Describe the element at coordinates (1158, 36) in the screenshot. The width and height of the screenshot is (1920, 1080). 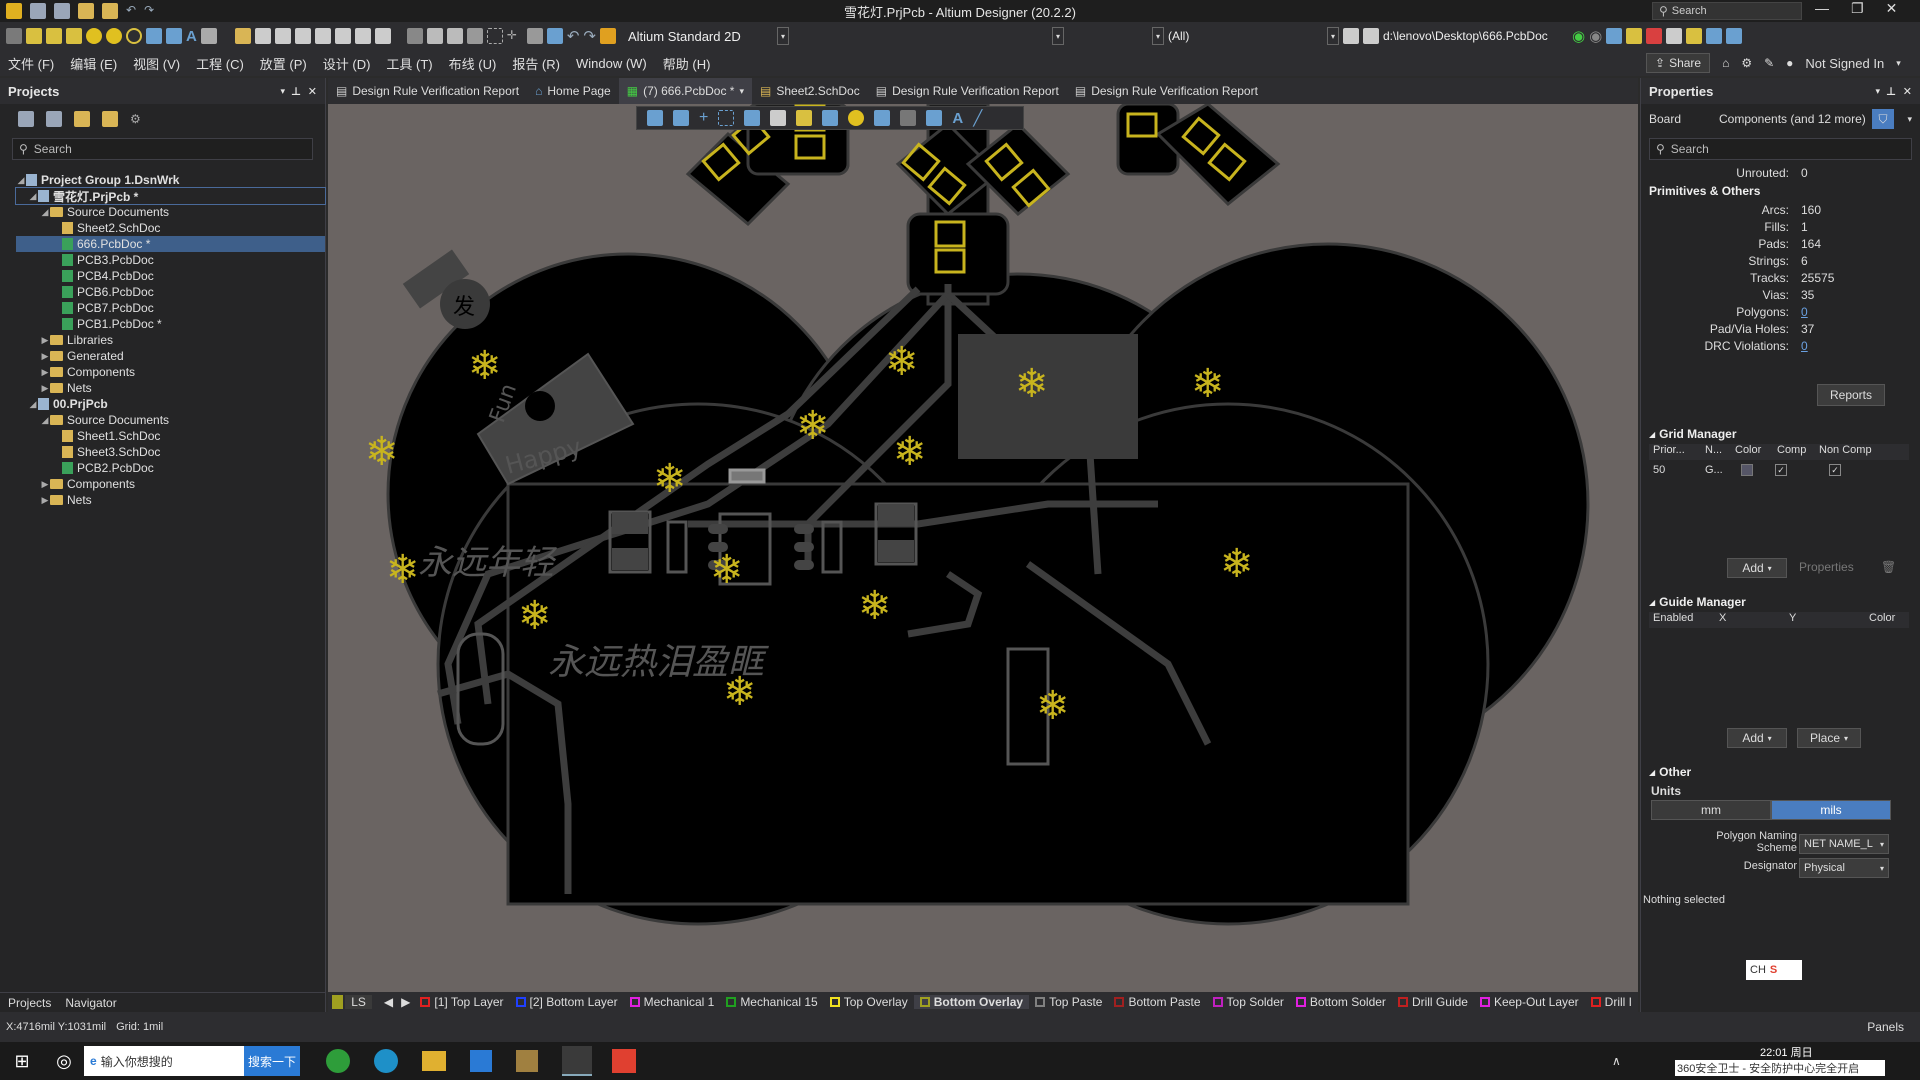
I see `all-dropdown-icon: ▾` at that location.